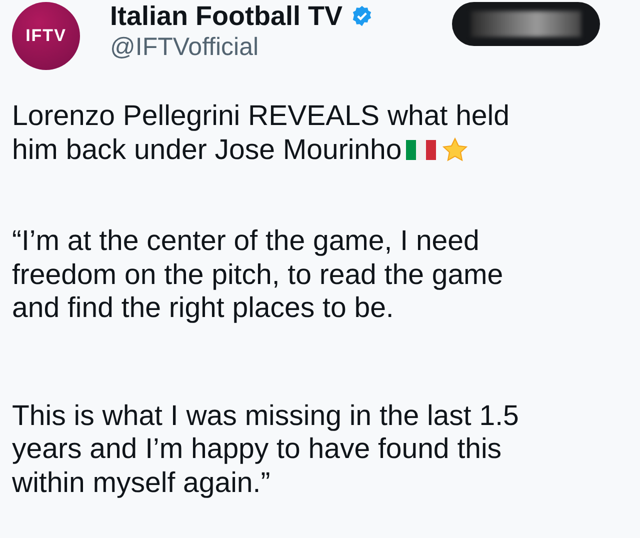 The image size is (640, 538). Describe the element at coordinates (258, 274) in the screenshot. I see `tweet-paragraph: “I’m at the center of the game, I need freedom on the pitch, to read the game and find the right places to be.` at that location.